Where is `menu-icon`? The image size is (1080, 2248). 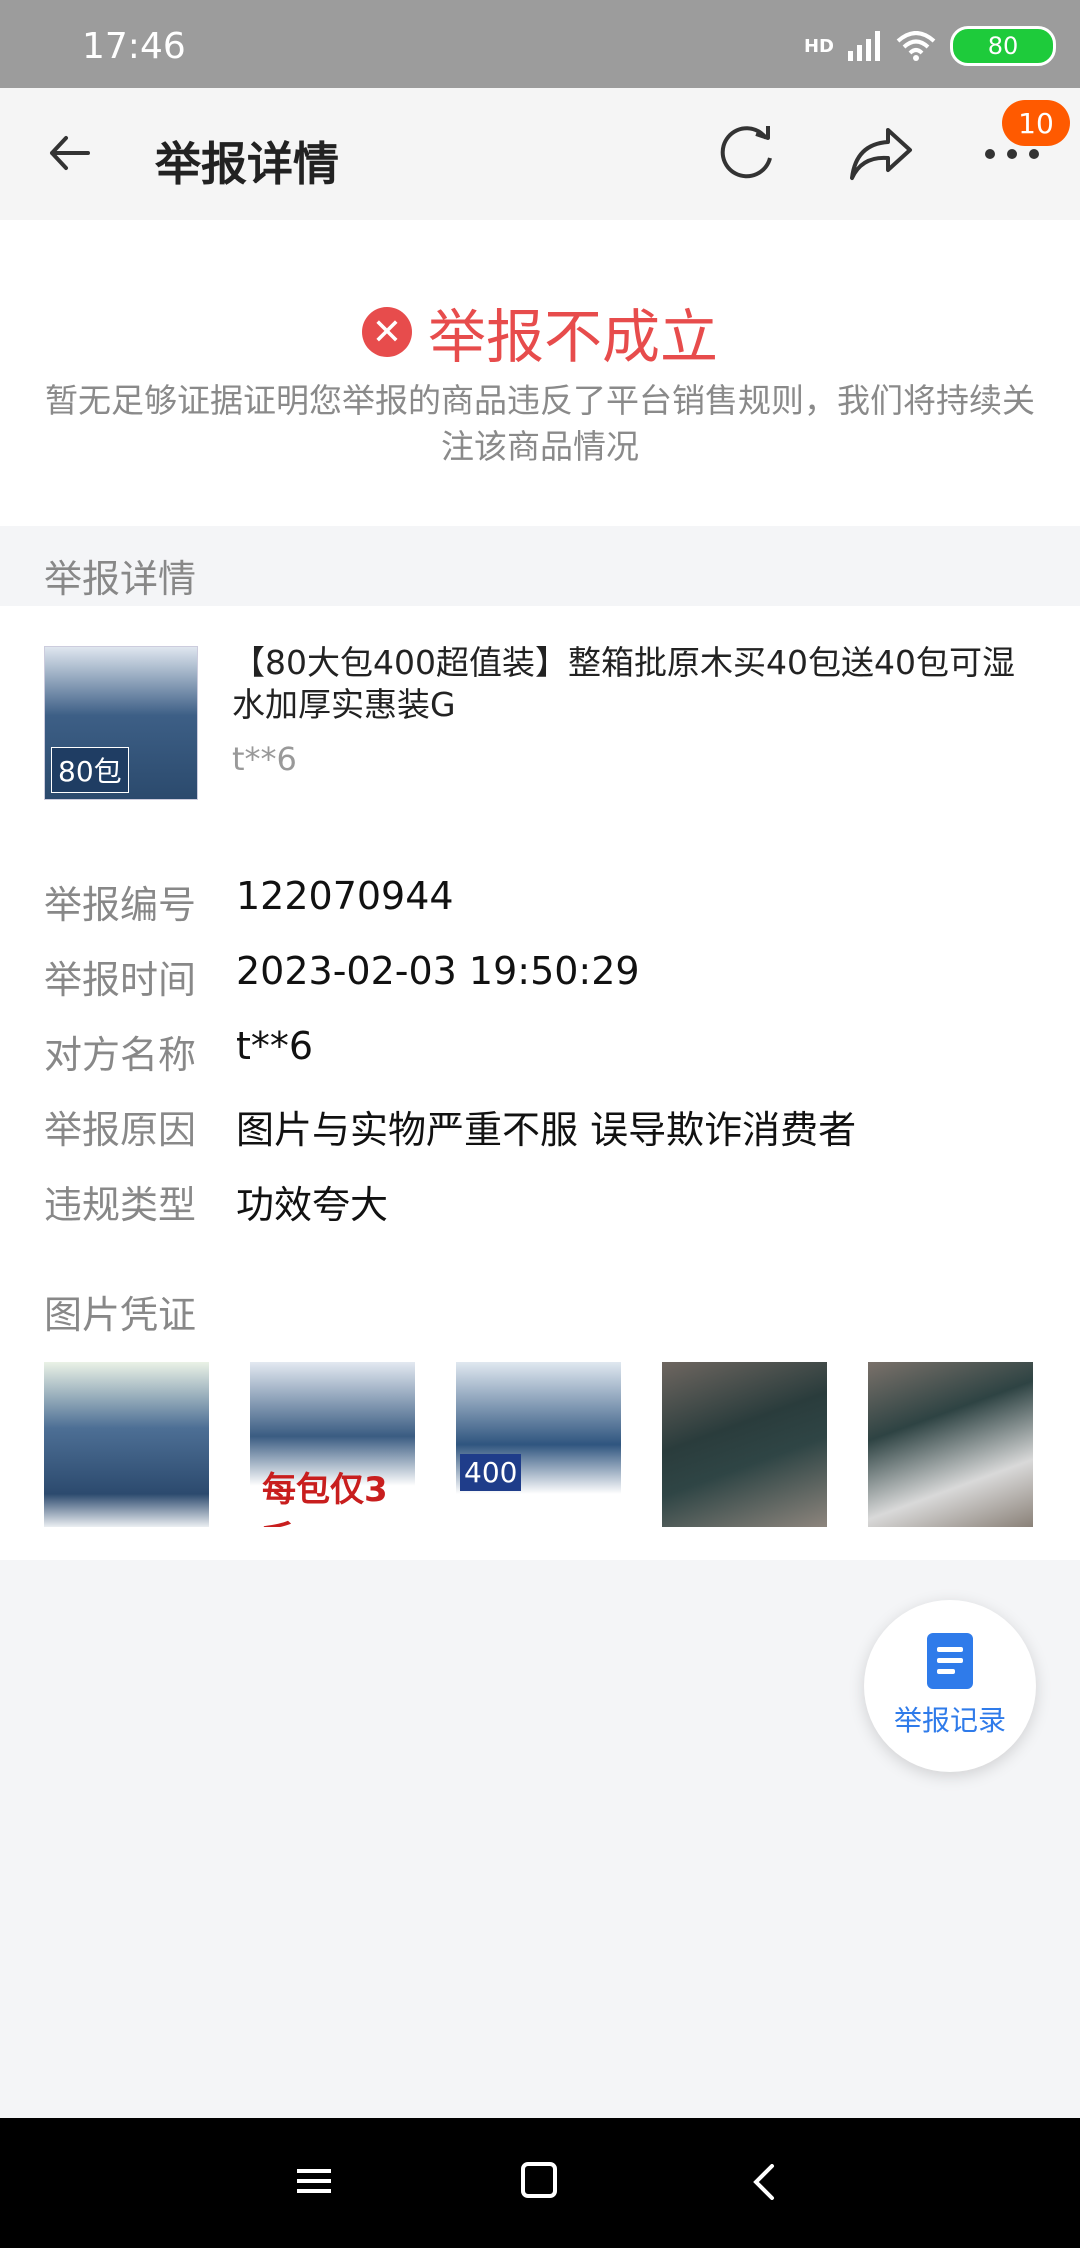 menu-icon is located at coordinates (314, 2181).